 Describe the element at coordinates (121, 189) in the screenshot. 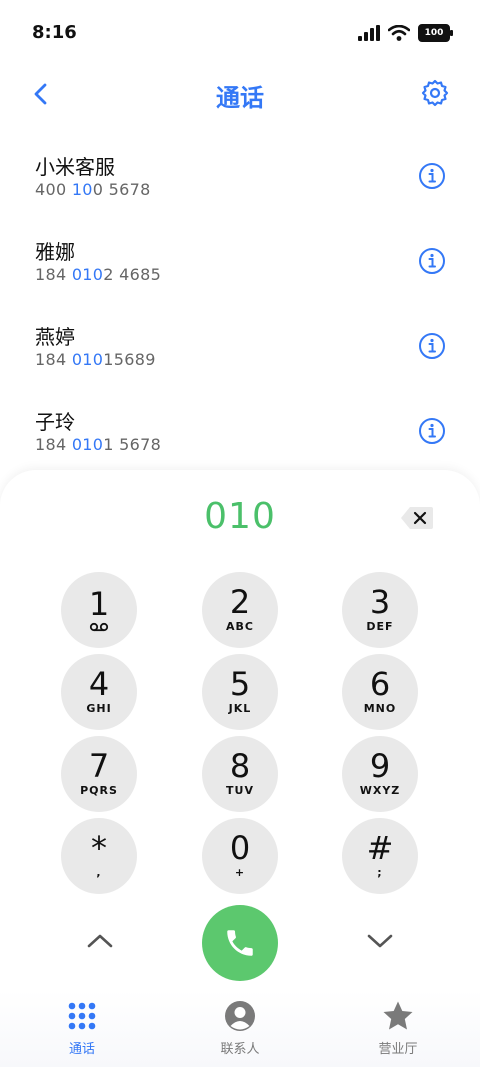

I see `number-suffix: 0 5678` at that location.